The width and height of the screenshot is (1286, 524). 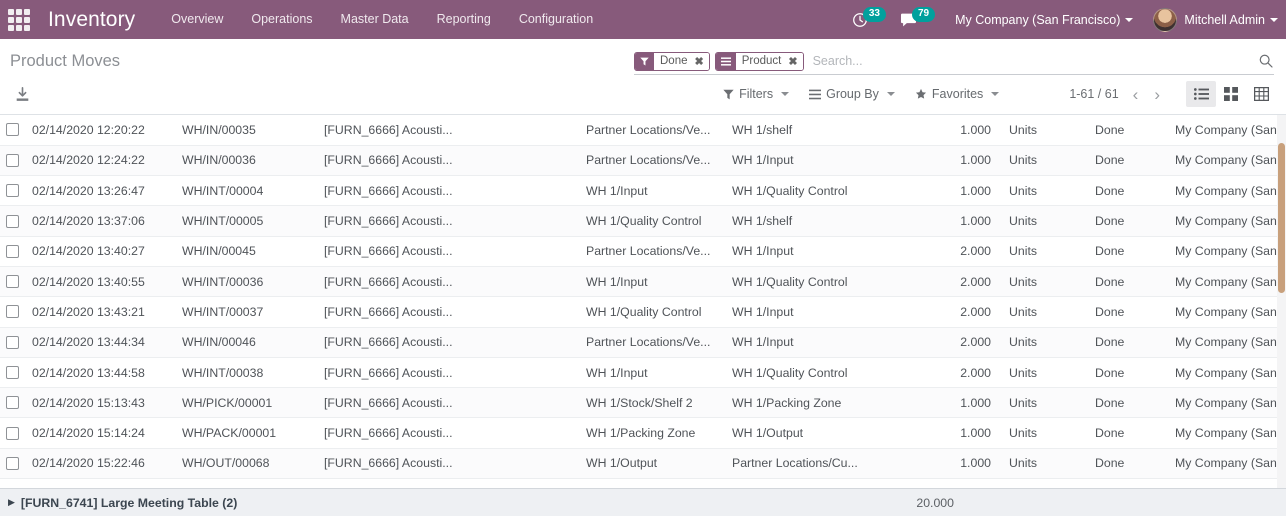 I want to click on pager-and-views: 1-61 / 61 ‹ ›, so click(x=1172, y=94).